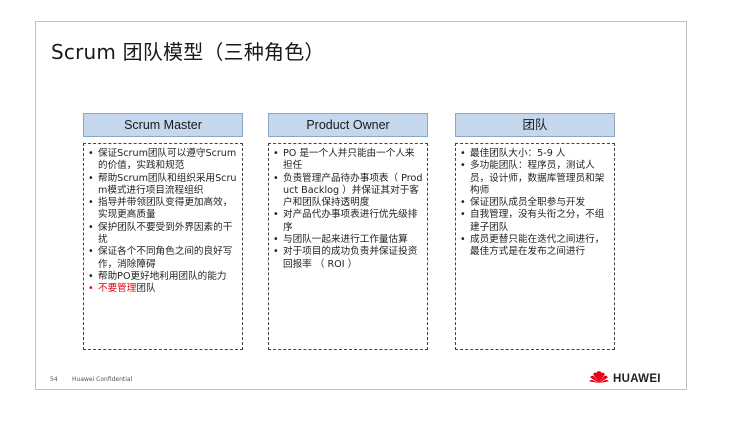 This screenshot has height=425, width=730. I want to click on list-item-text: 多功能团队：程序员，测试人员，设计师，数据库管理员和架构师, so click(537, 178).